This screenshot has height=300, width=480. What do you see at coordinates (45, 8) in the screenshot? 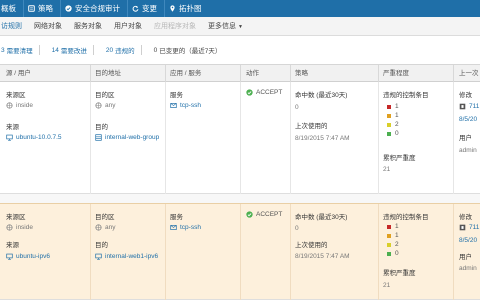
I see `nav-policy-label: 策略` at bounding box center [45, 8].